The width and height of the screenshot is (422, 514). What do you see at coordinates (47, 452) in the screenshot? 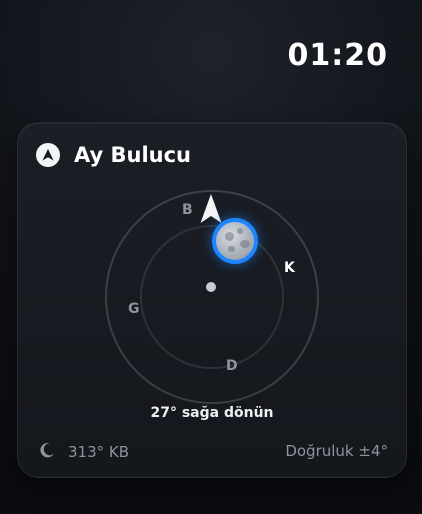
I see `crescent-moon-icon` at bounding box center [47, 452].